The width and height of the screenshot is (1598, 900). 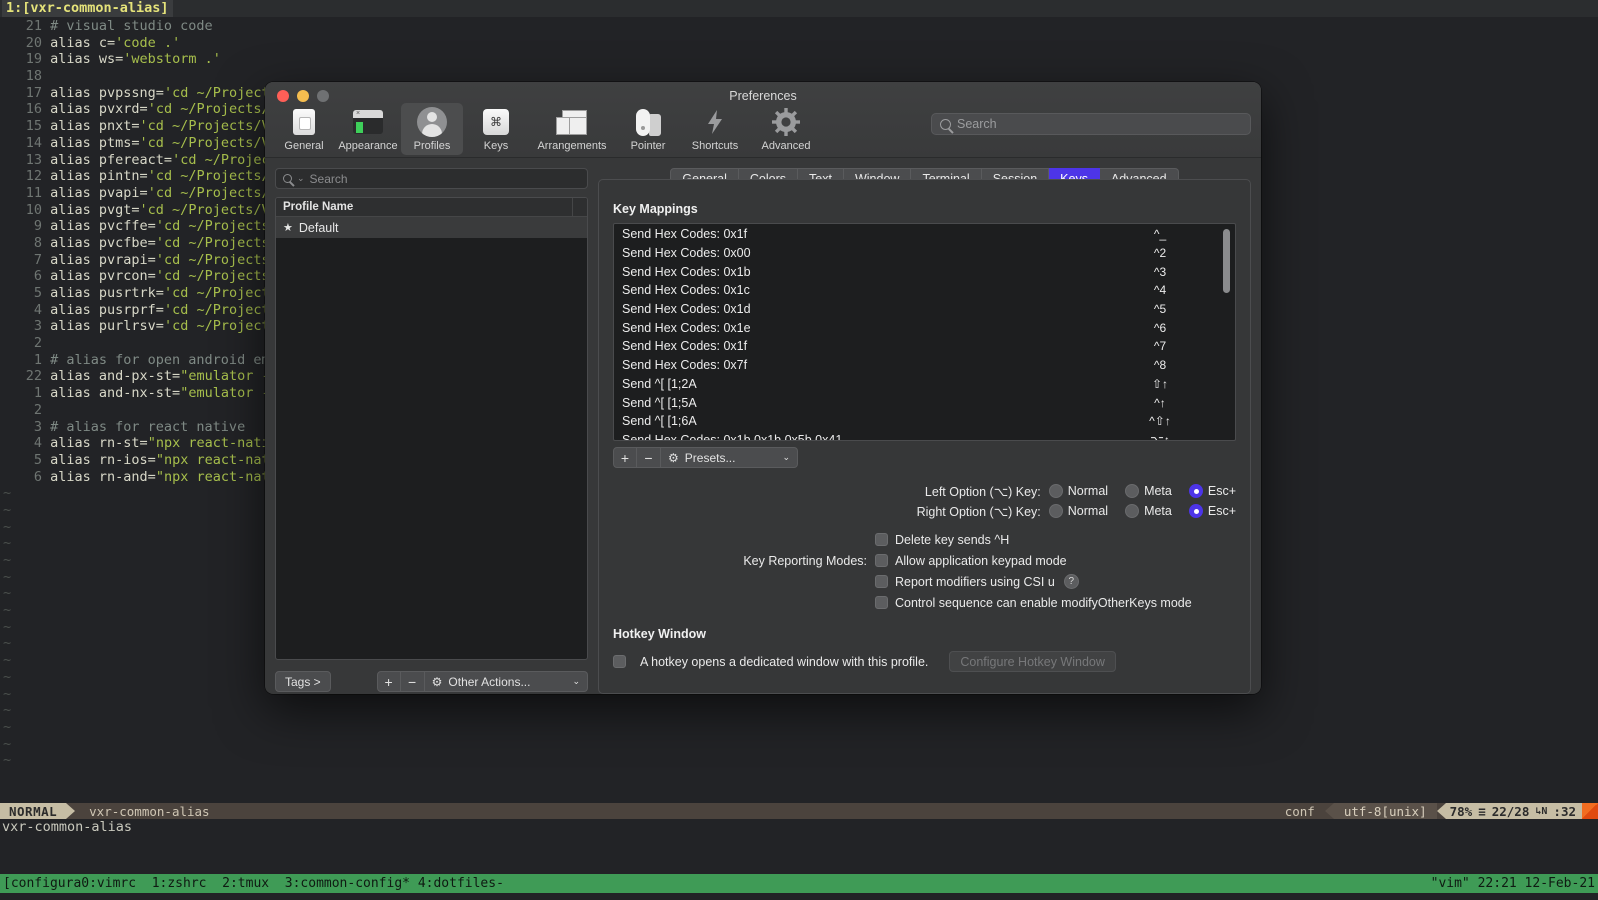 What do you see at coordinates (432, 129) in the screenshot?
I see `toolbar-item-profiles: Profiles` at bounding box center [432, 129].